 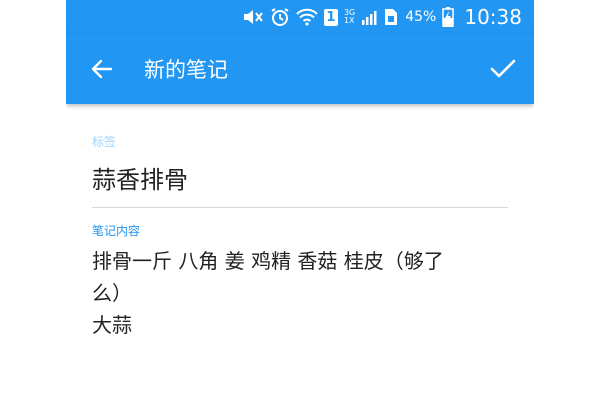 What do you see at coordinates (104, 142) in the screenshot?
I see `tag-label: 标签` at bounding box center [104, 142].